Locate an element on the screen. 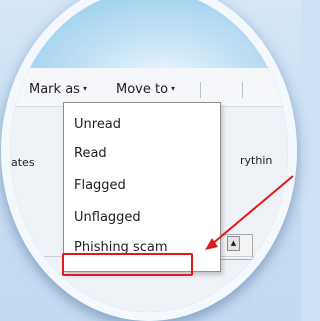 The height and width of the screenshot is (321, 320). highlight-box is located at coordinates (127, 264).